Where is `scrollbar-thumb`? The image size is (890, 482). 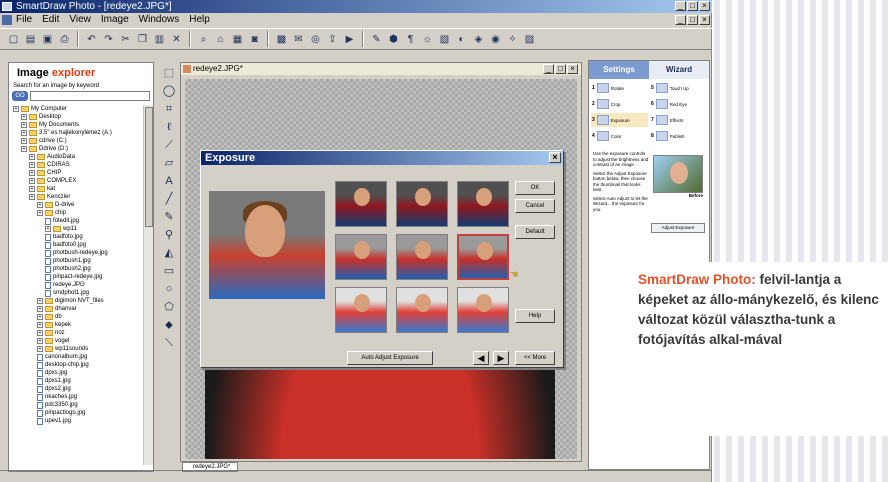
scrollbar-thumb is located at coordinates (149, 167).